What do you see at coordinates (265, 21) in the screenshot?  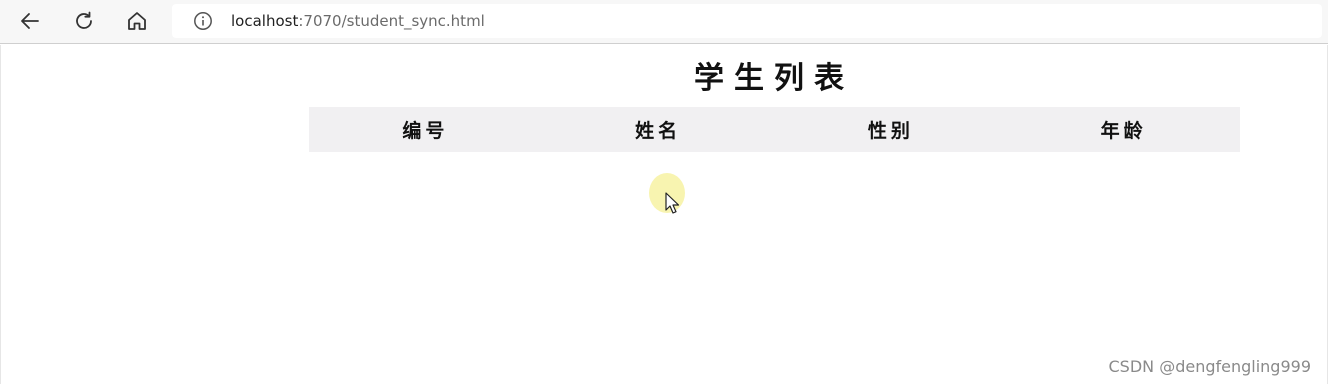 I see `url-host: localhost` at bounding box center [265, 21].